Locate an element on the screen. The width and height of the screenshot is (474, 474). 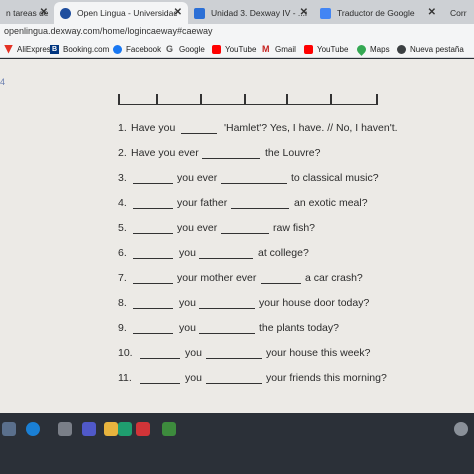
item-text-end: 'Hamlet'? Yes, I have. // No, I haven't. is located at coordinates (311, 128).